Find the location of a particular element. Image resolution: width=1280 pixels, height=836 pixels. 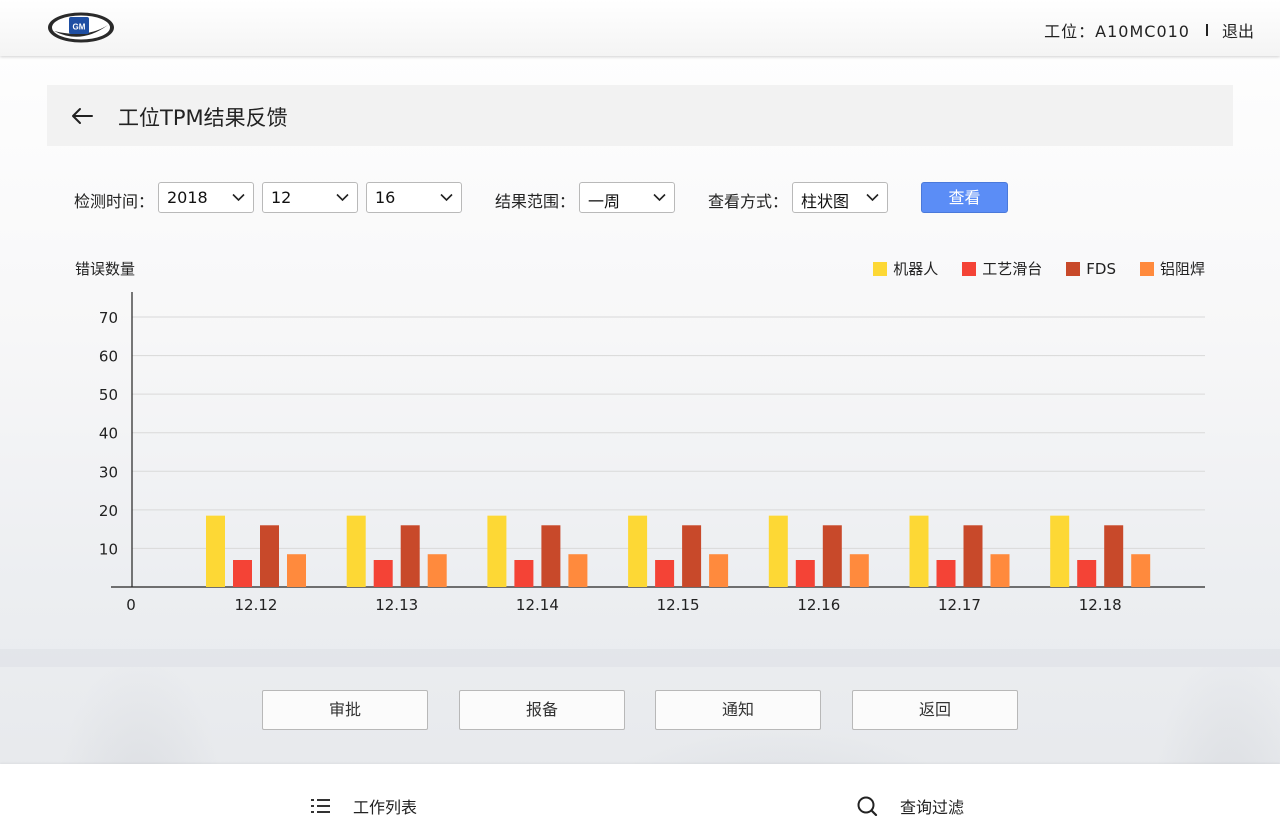

legend-label: 铝阻焊 is located at coordinates (1182, 269).